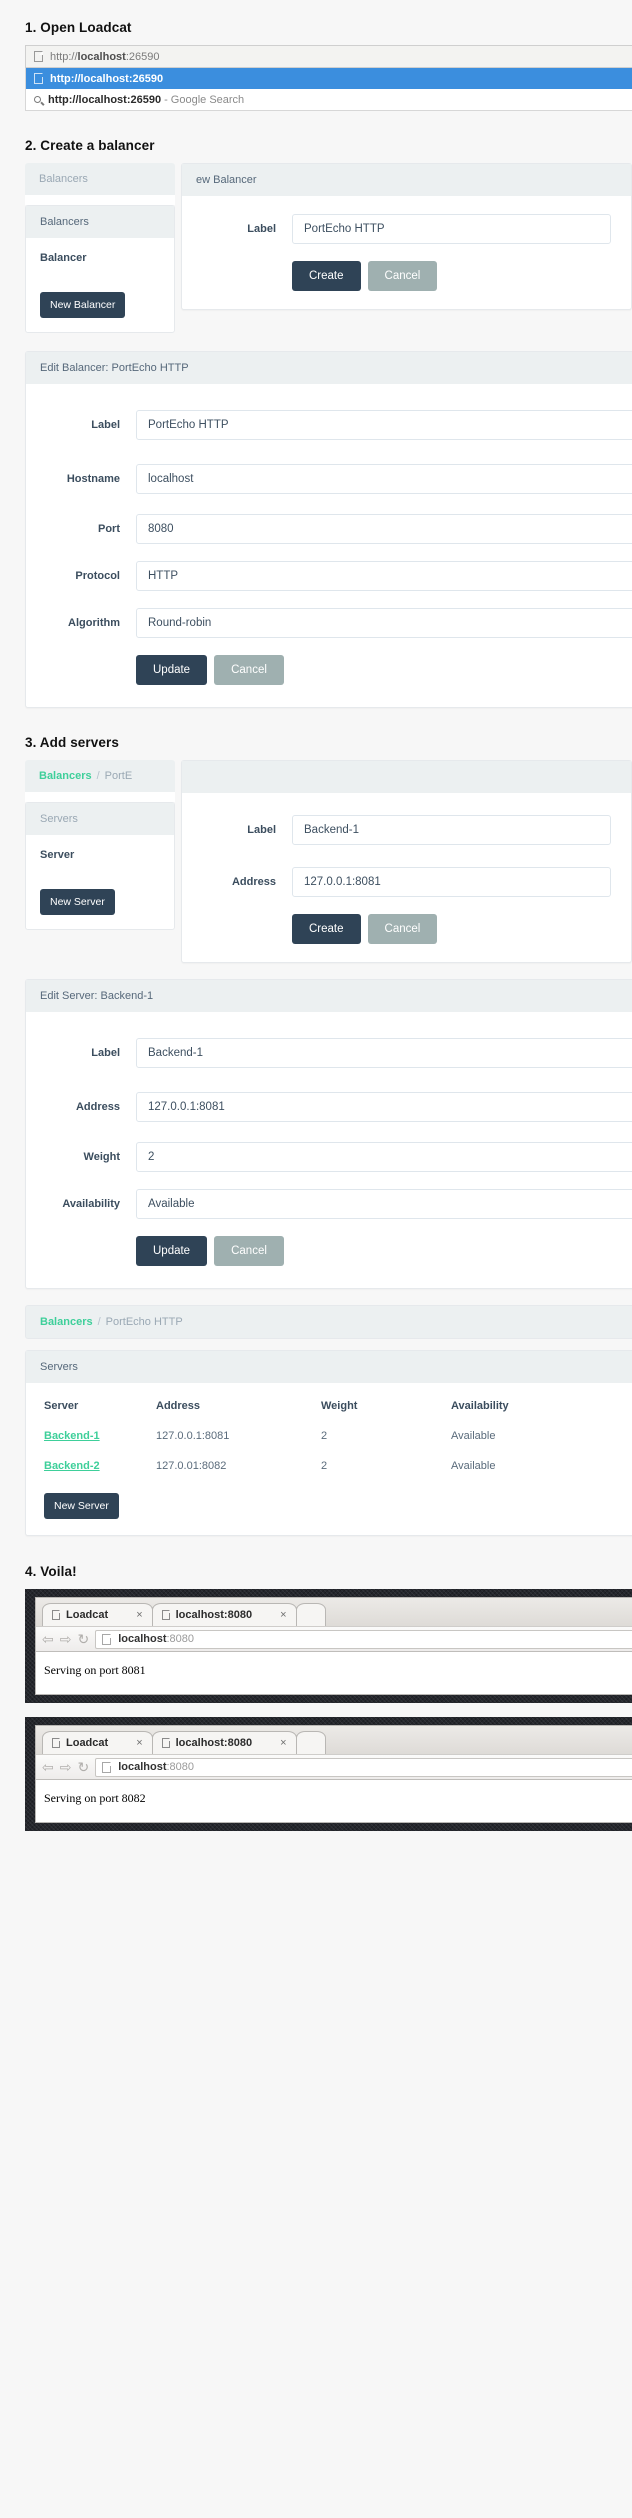  Describe the element at coordinates (384, 623) in the screenshot. I see `balancer-algorithm-select: Round-robin` at that location.